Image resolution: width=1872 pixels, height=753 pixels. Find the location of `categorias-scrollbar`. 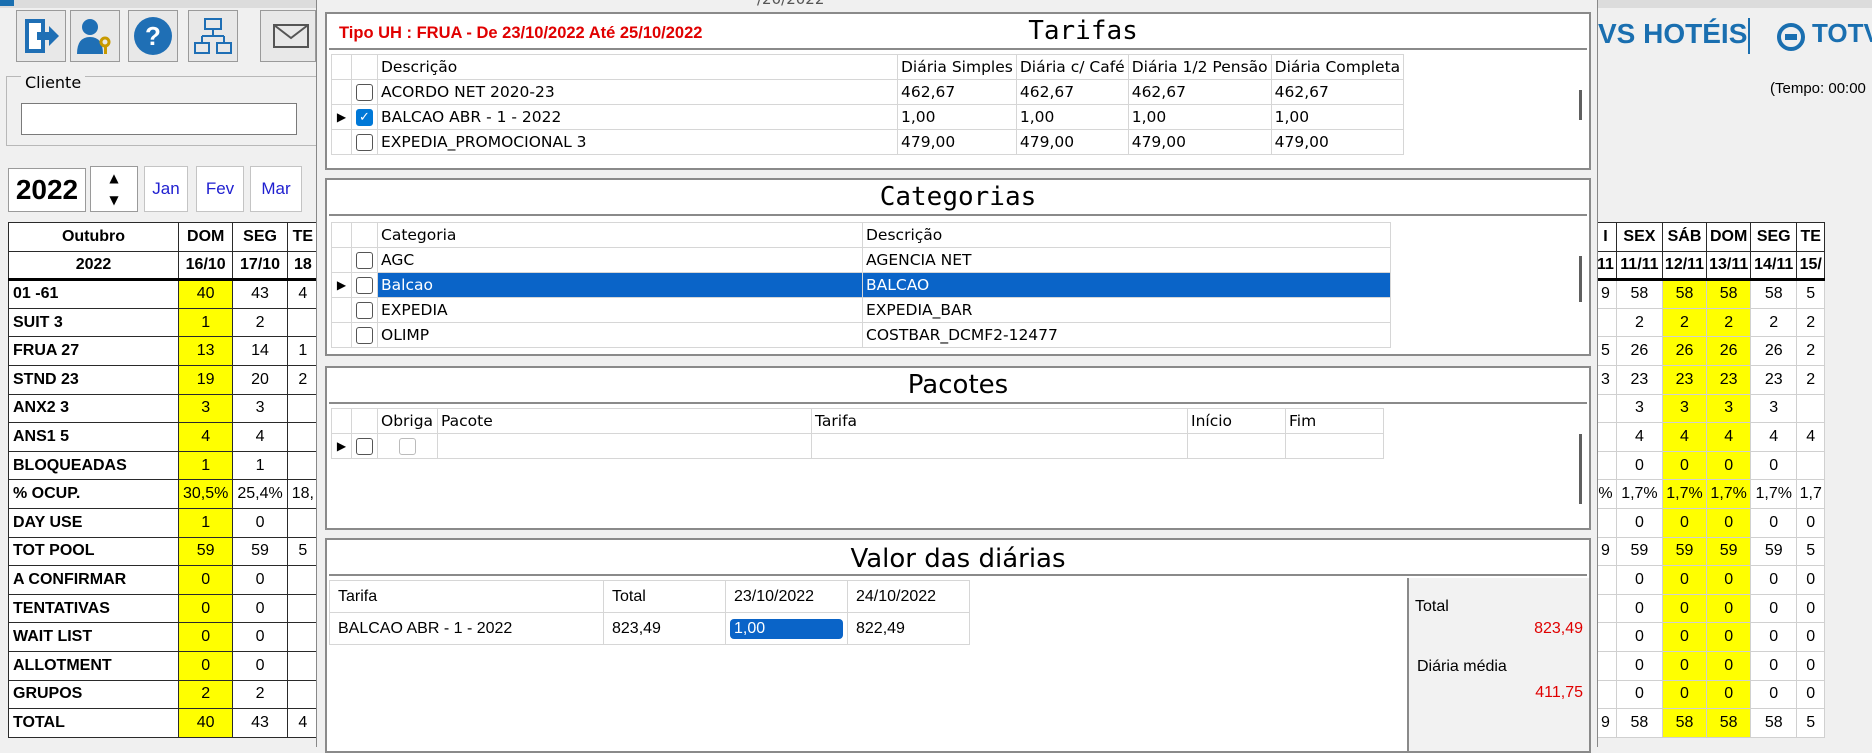

categorias-scrollbar is located at coordinates (1580, 279).